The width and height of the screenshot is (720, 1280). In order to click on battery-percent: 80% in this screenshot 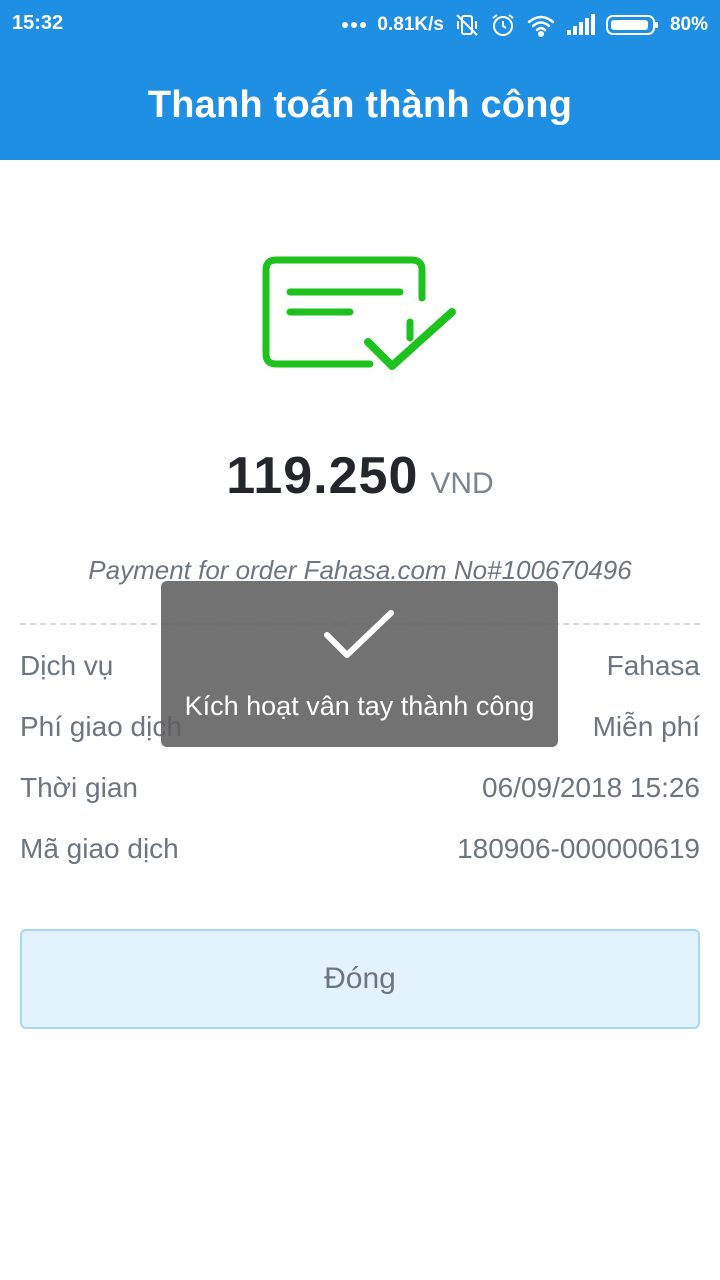, I will do `click(688, 24)`.